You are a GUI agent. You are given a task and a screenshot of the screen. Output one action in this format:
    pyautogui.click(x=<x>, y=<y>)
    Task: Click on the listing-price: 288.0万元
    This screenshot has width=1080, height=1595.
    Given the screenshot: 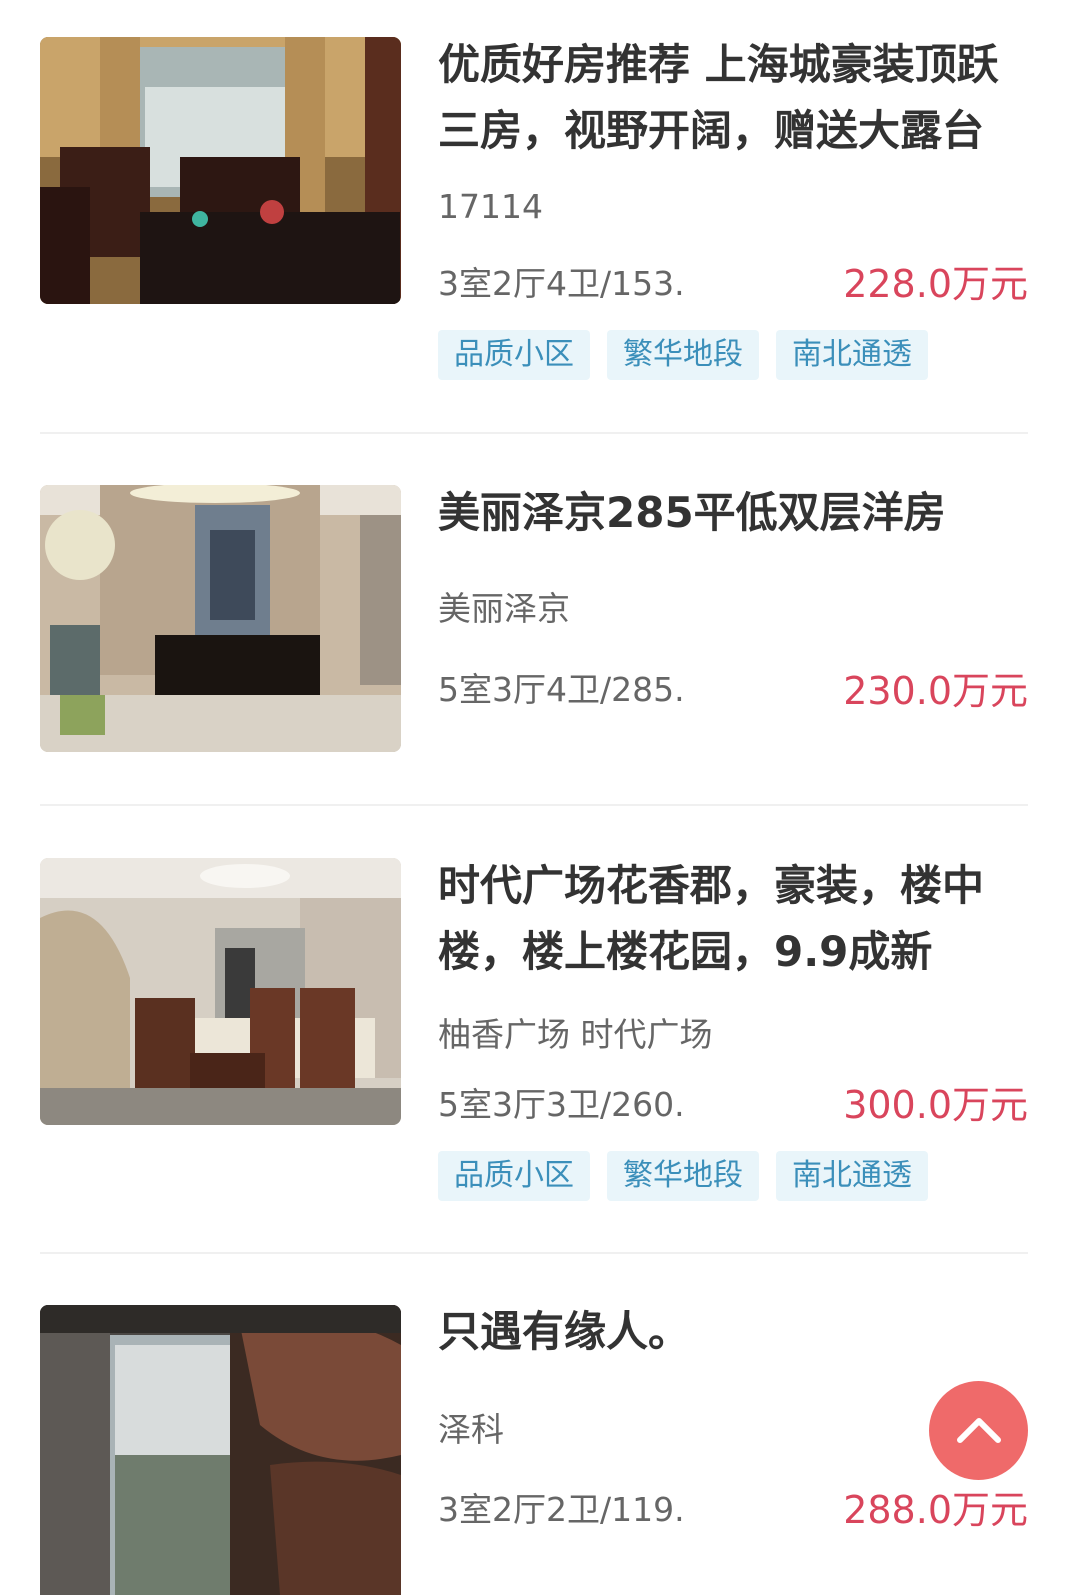 What is the action you would take?
    pyautogui.click(x=935, y=1510)
    